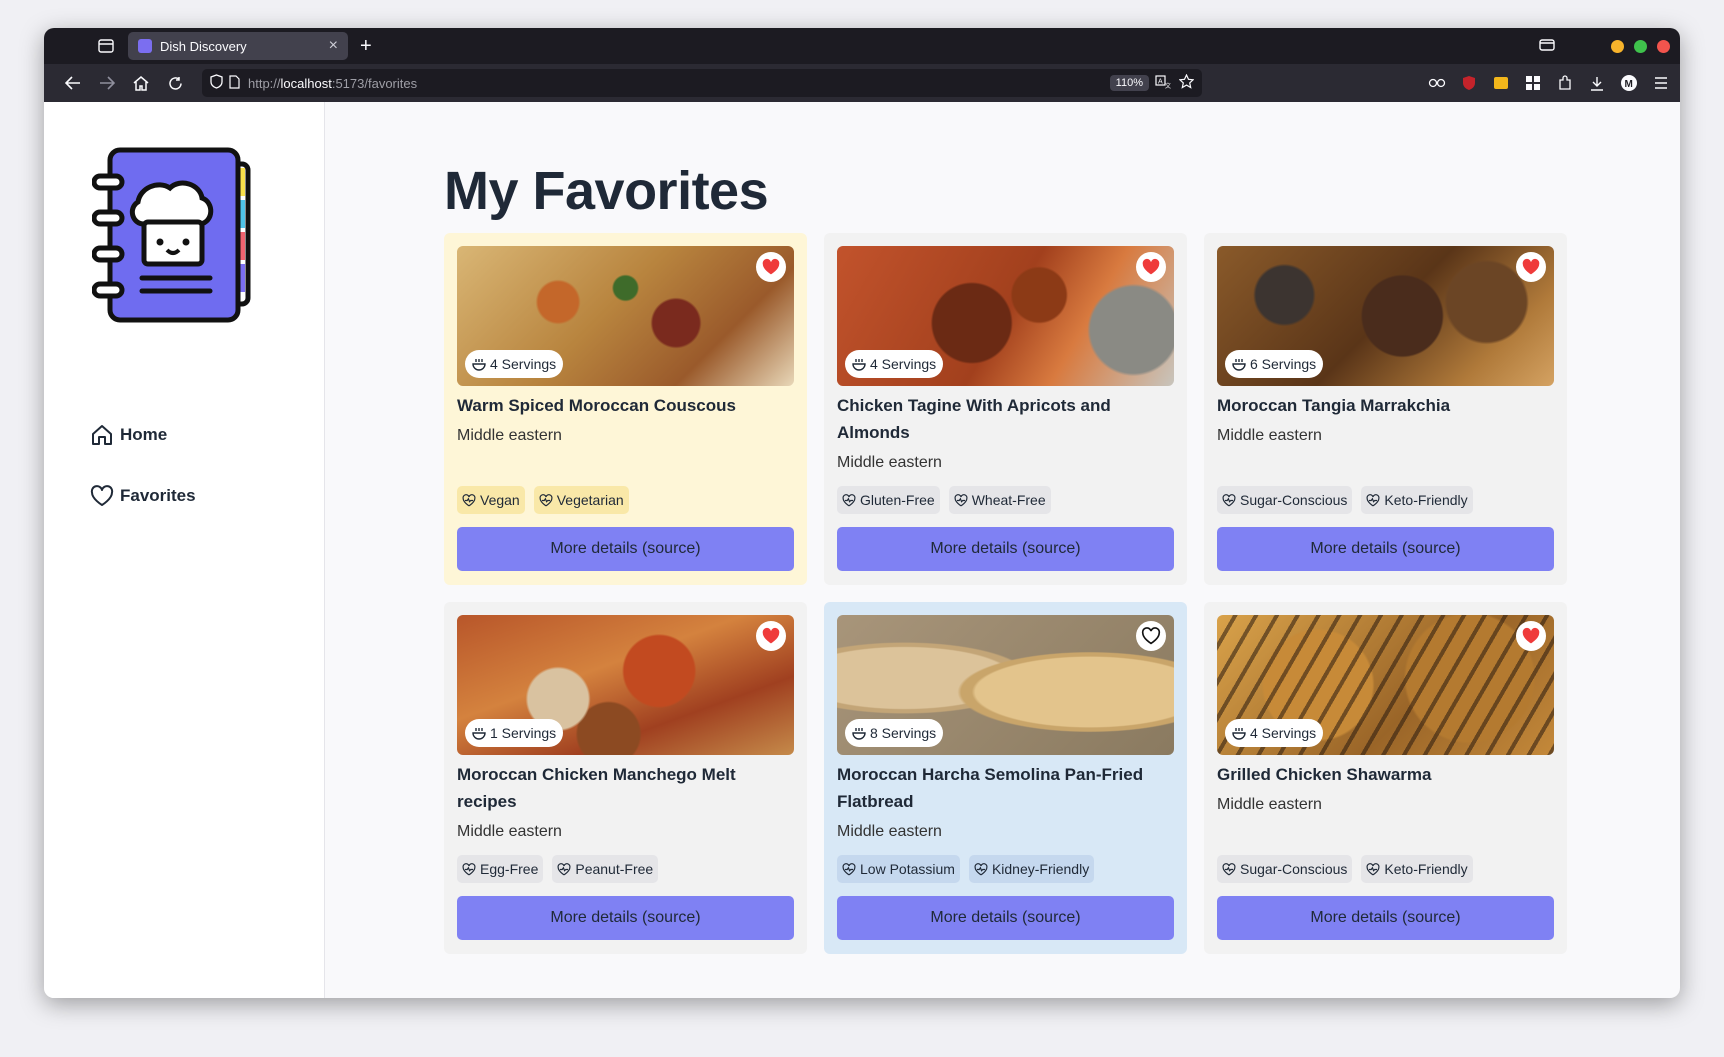  Describe the element at coordinates (894, 733) in the screenshot. I see `servings-badge: 8 Servings` at that location.